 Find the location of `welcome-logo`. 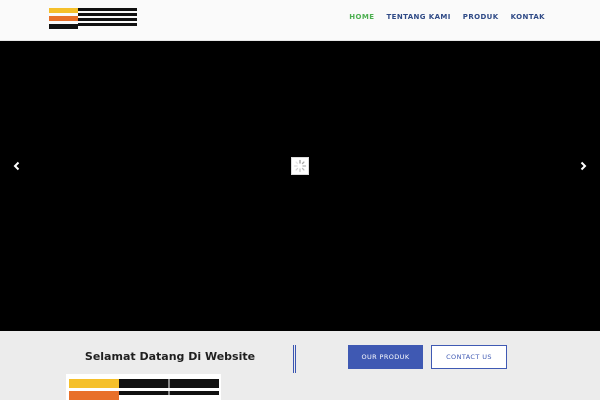

welcome-logo is located at coordinates (143, 387).